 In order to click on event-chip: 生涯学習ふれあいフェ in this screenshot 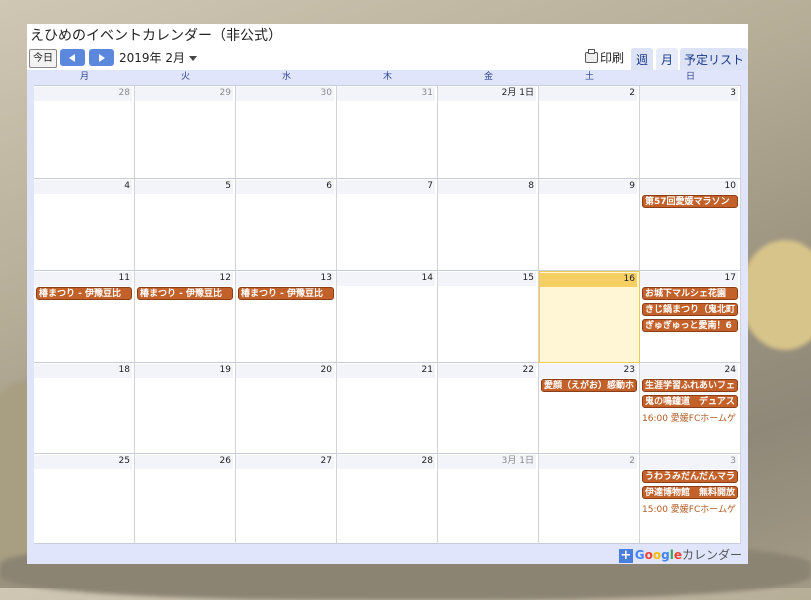, I will do `click(690, 385)`.